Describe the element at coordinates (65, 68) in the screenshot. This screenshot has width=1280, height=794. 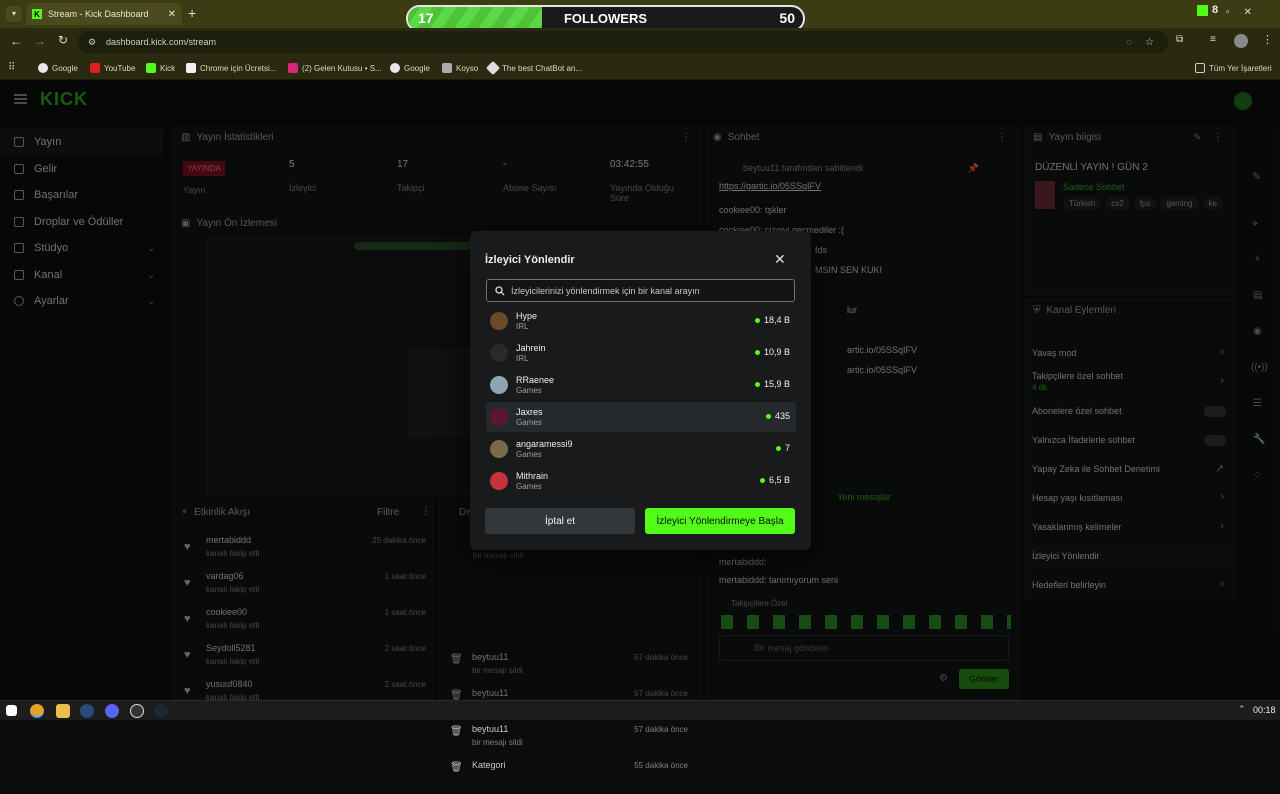
I see `bookmark-label: Google` at that location.